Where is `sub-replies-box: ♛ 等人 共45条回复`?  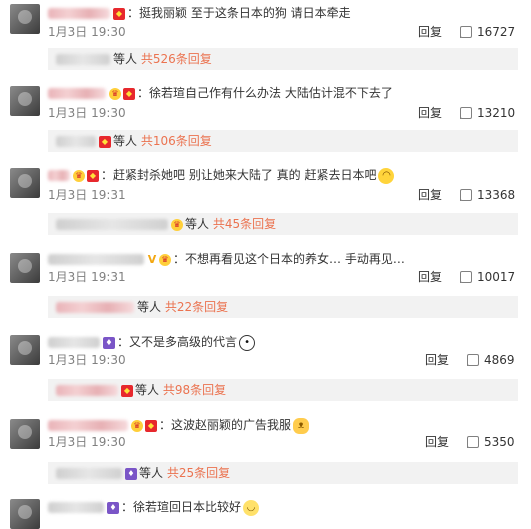
sub-replies-box: ♛ 等人 共45条回复 is located at coordinates (283, 224).